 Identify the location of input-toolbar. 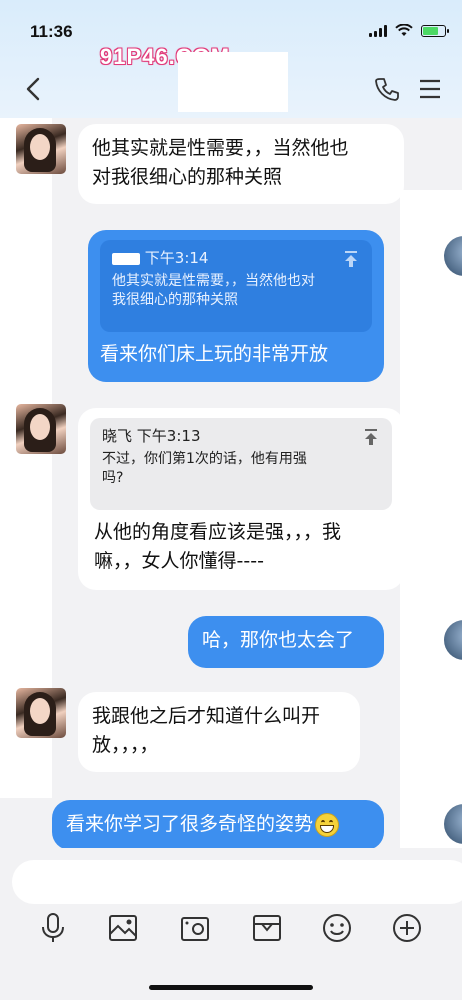
(231, 932).